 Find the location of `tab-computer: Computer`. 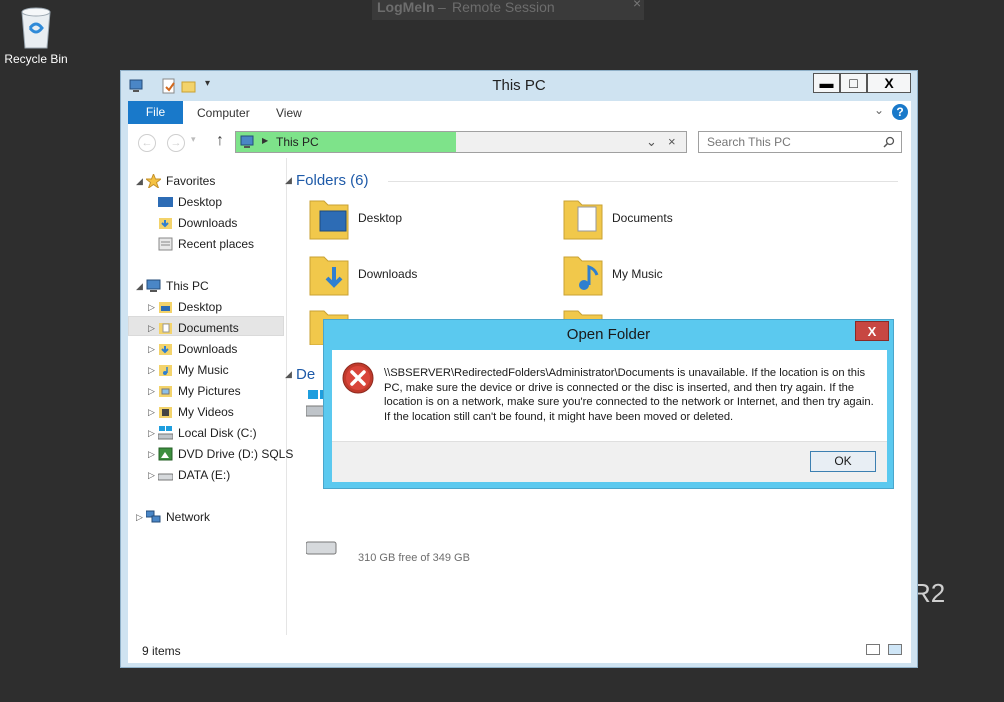

tab-computer: Computer is located at coordinates (223, 112).